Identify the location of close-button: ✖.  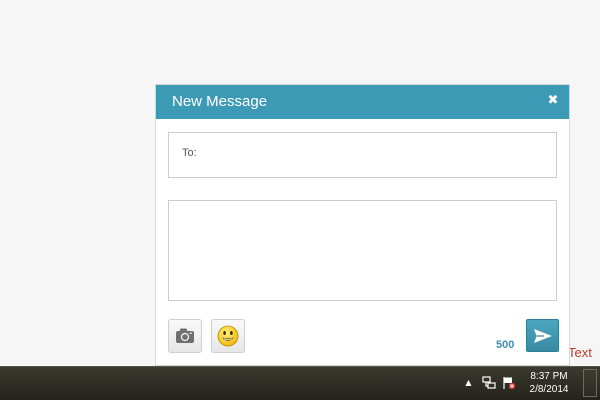
(553, 101).